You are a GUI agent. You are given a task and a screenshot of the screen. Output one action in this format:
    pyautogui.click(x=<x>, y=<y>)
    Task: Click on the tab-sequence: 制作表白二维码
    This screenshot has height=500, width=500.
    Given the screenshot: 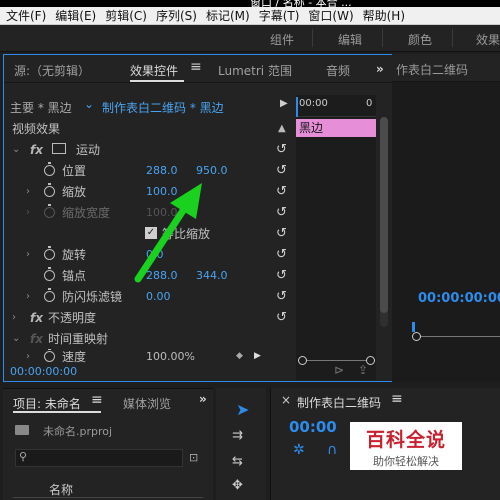 What is the action you would take?
    pyautogui.click(x=339, y=402)
    